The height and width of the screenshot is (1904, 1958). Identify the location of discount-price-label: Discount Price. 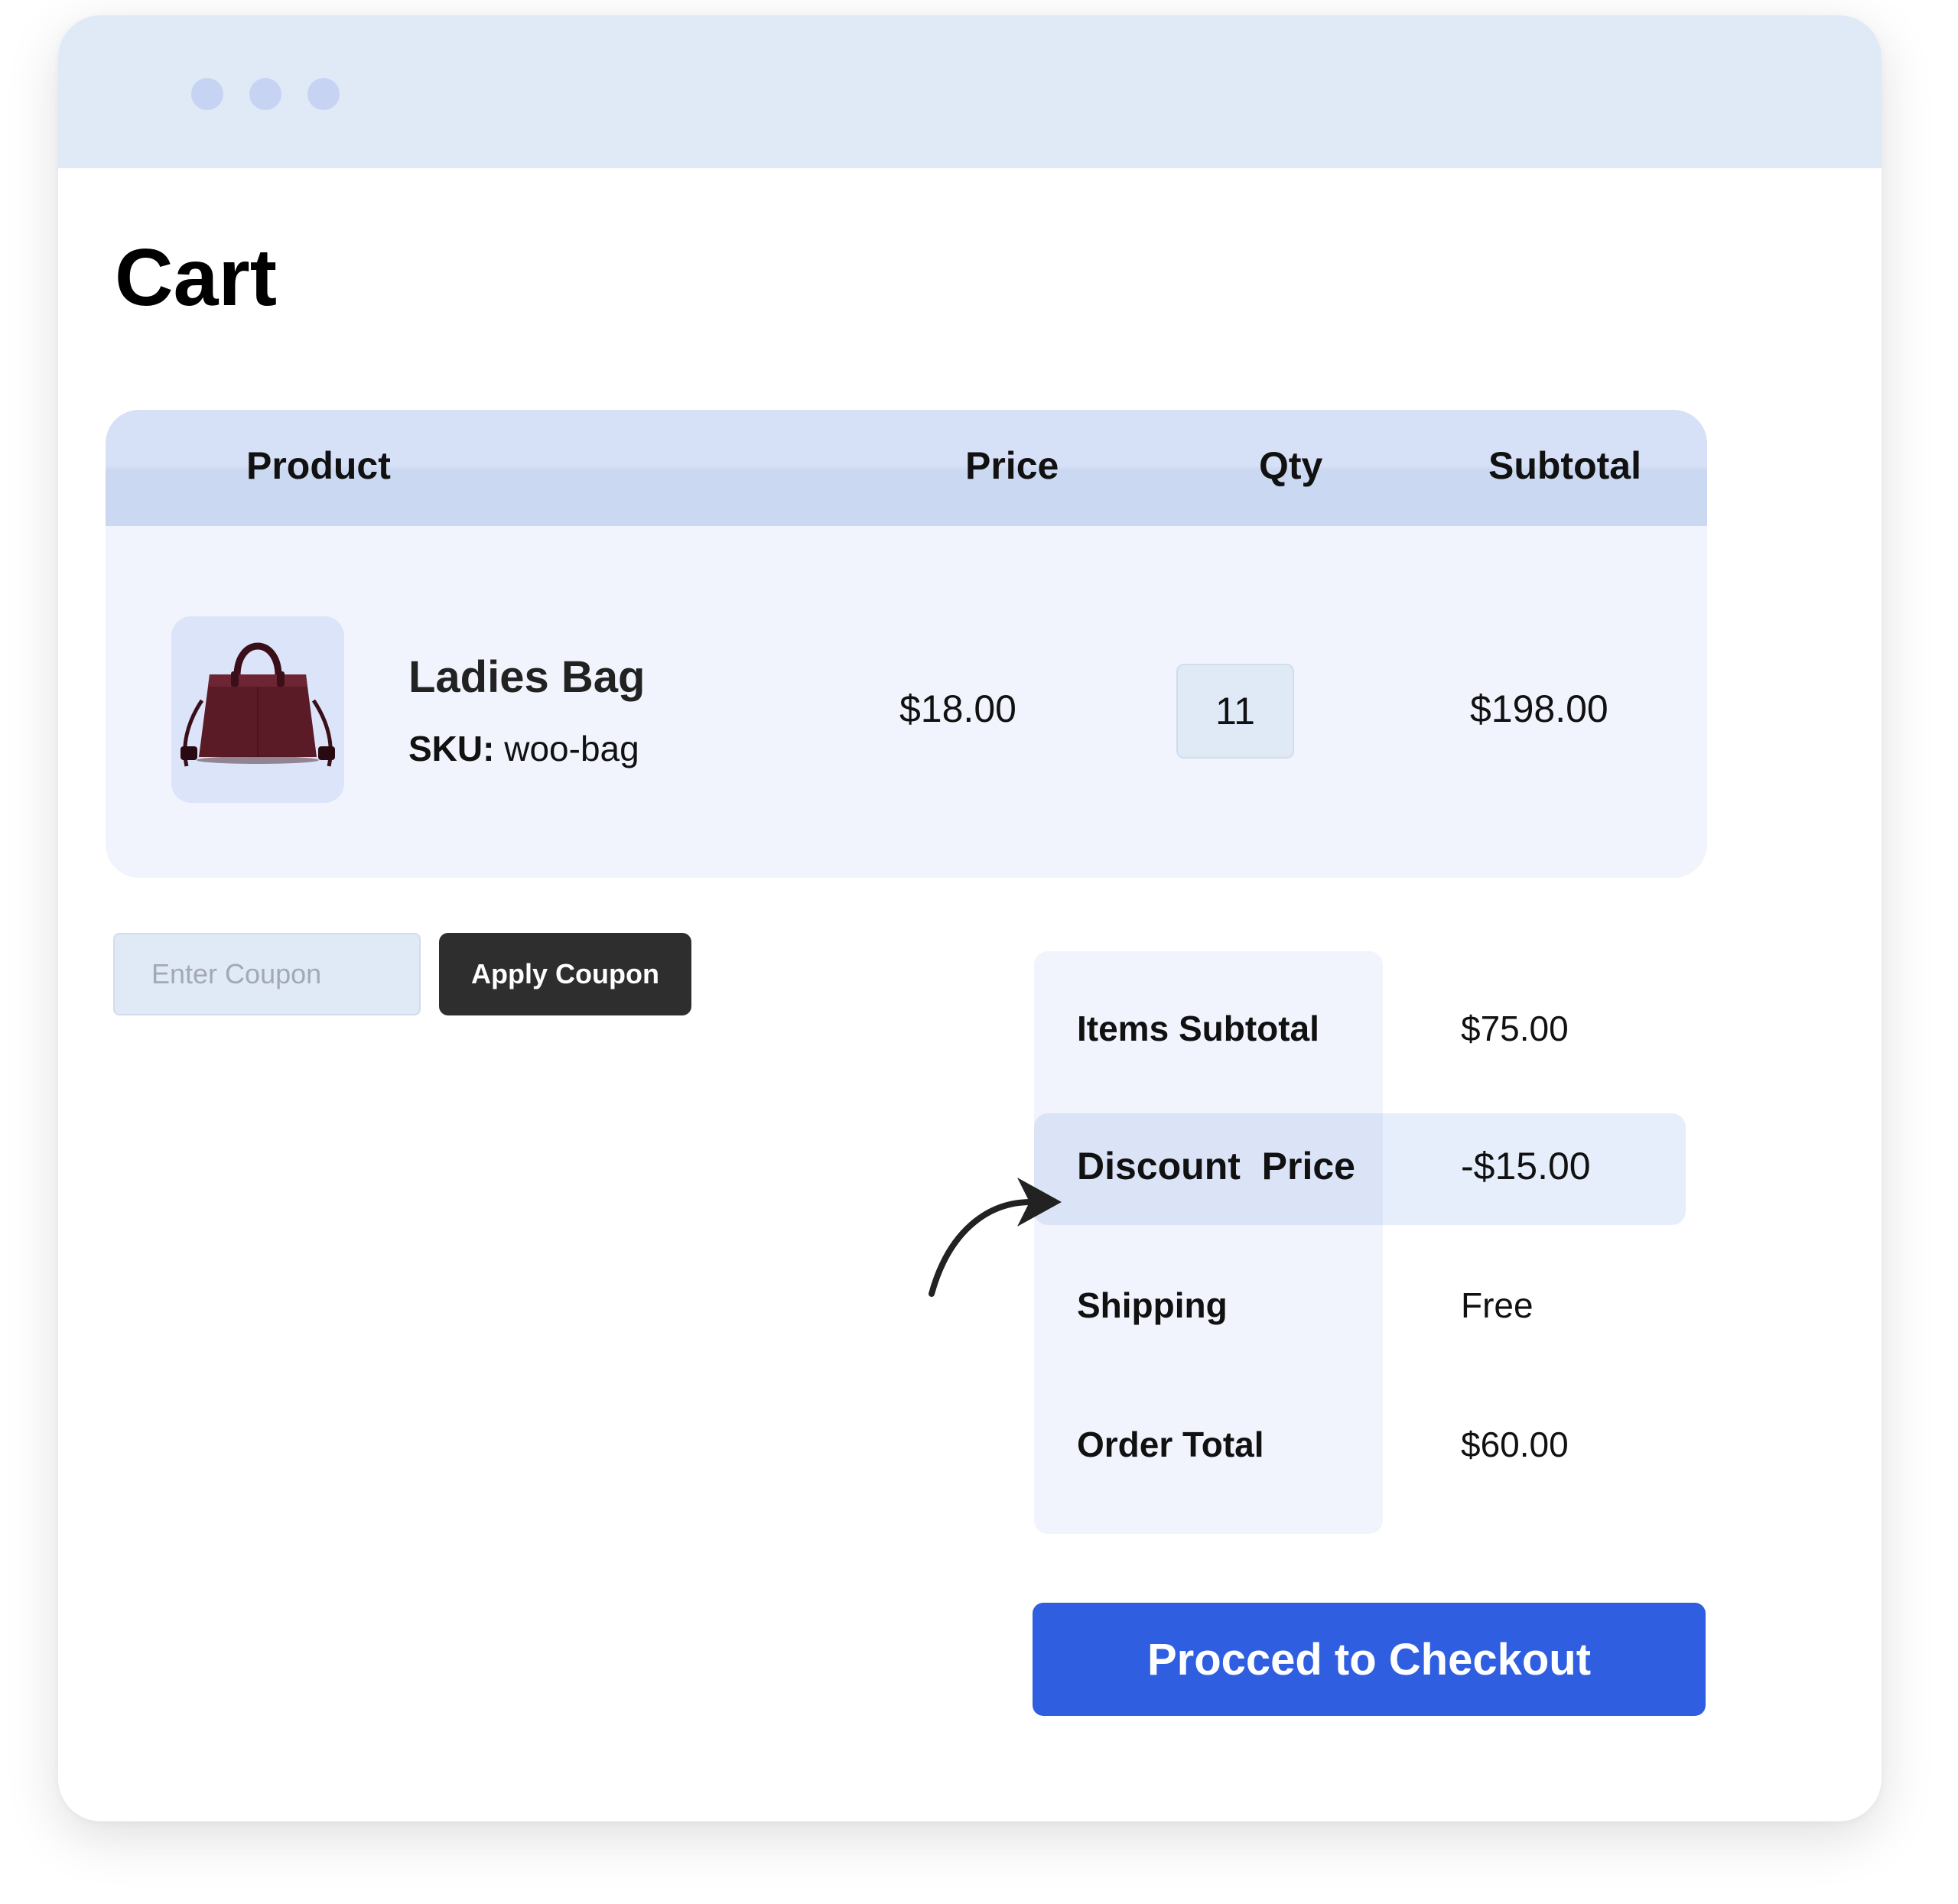
(1216, 1167).